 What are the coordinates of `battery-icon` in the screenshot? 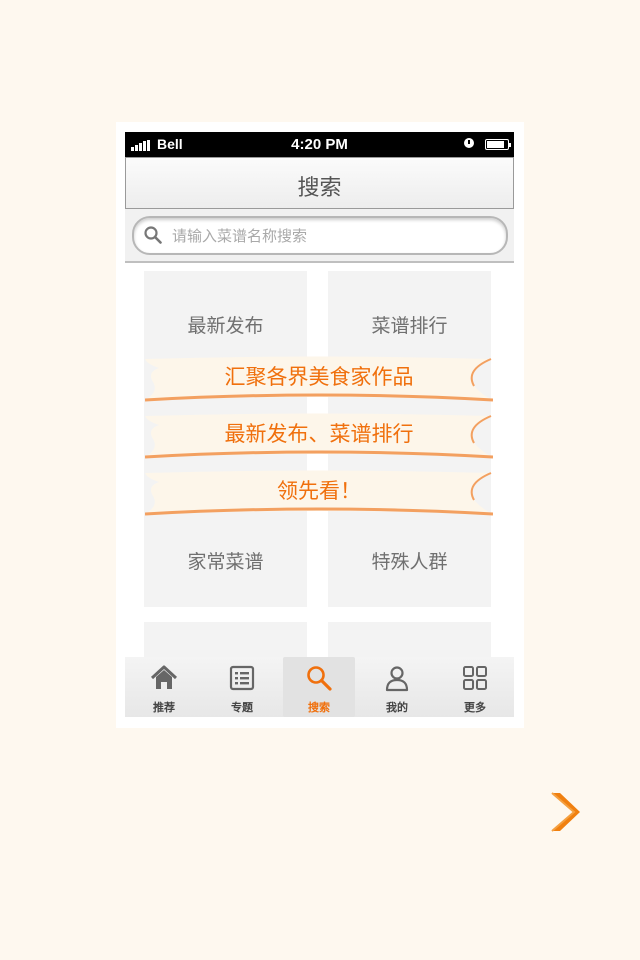 It's located at (498, 144).